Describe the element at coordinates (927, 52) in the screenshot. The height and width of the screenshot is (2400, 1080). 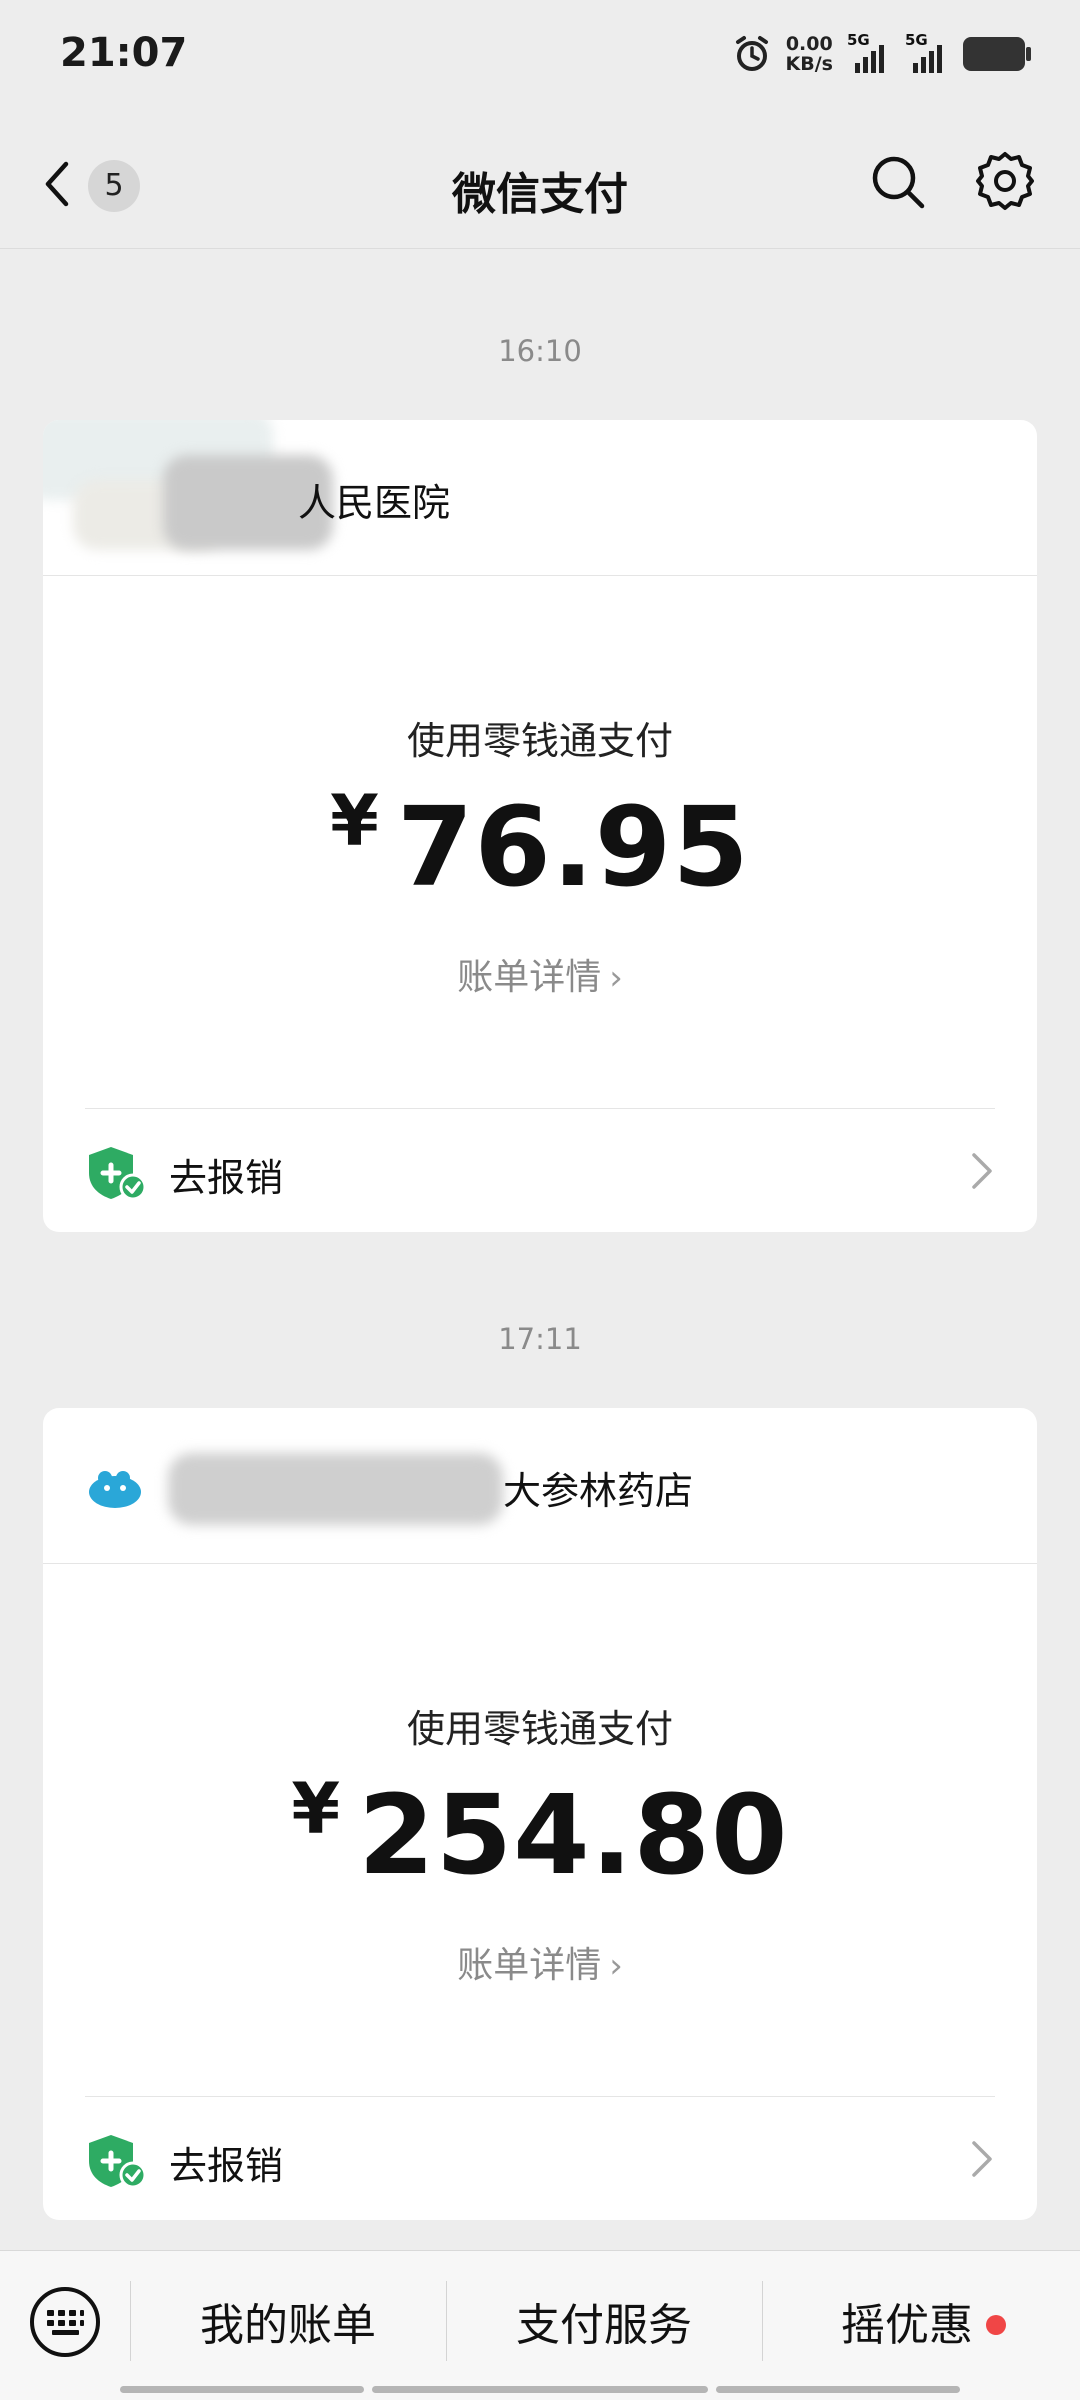
I see `signal-icon-2: 5G` at that location.